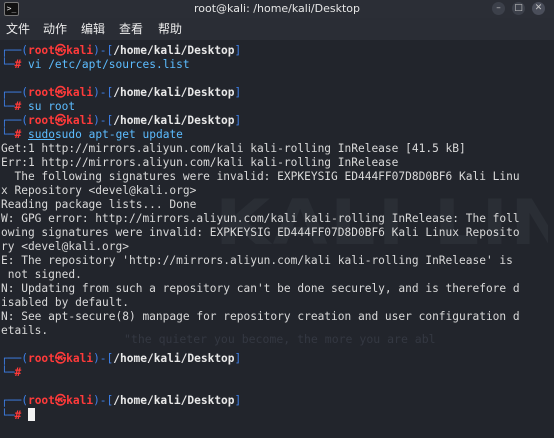 The image size is (554, 438). What do you see at coordinates (31, 414) in the screenshot?
I see `text-cursor` at bounding box center [31, 414].